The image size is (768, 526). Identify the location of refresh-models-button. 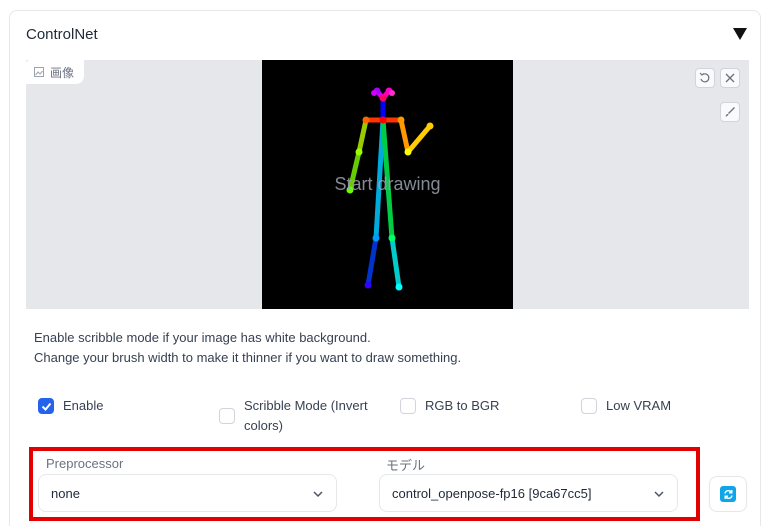
(728, 494).